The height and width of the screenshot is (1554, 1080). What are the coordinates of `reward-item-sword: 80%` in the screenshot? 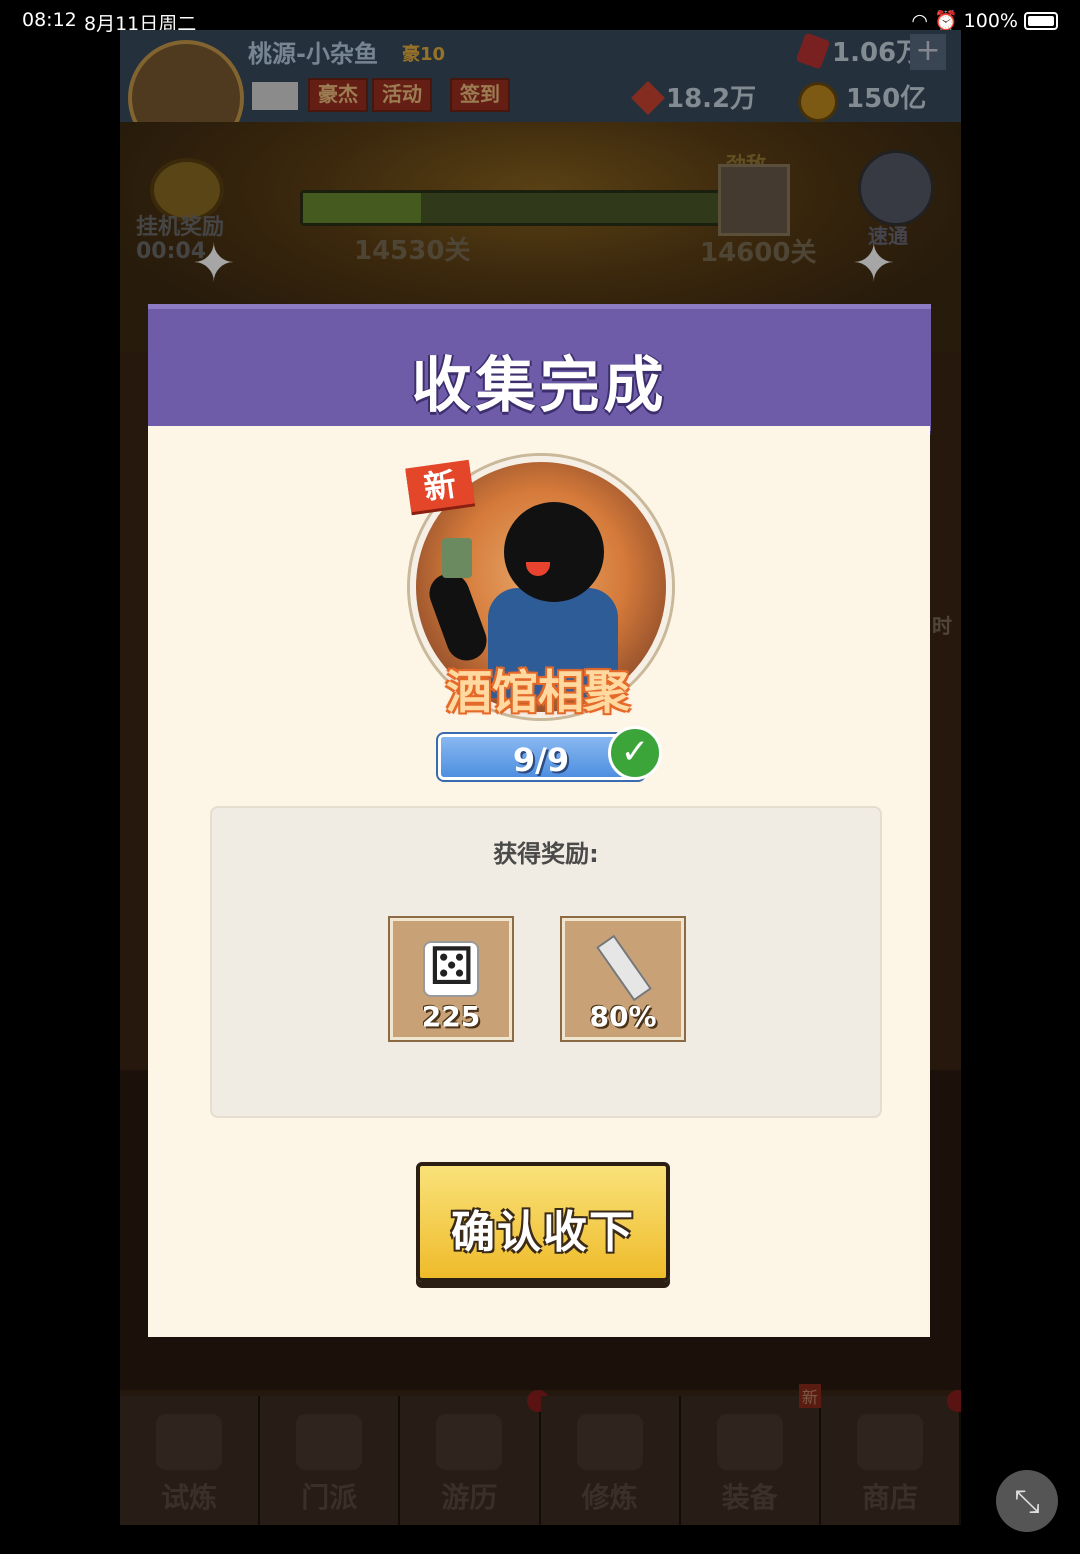 It's located at (623, 979).